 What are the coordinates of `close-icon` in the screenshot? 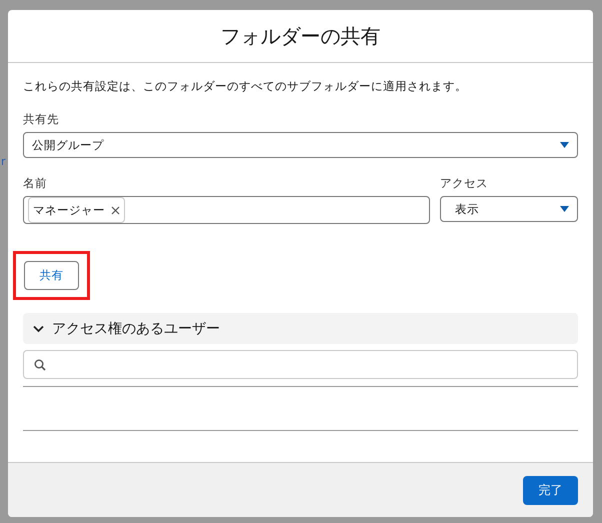 It's located at (115, 210).